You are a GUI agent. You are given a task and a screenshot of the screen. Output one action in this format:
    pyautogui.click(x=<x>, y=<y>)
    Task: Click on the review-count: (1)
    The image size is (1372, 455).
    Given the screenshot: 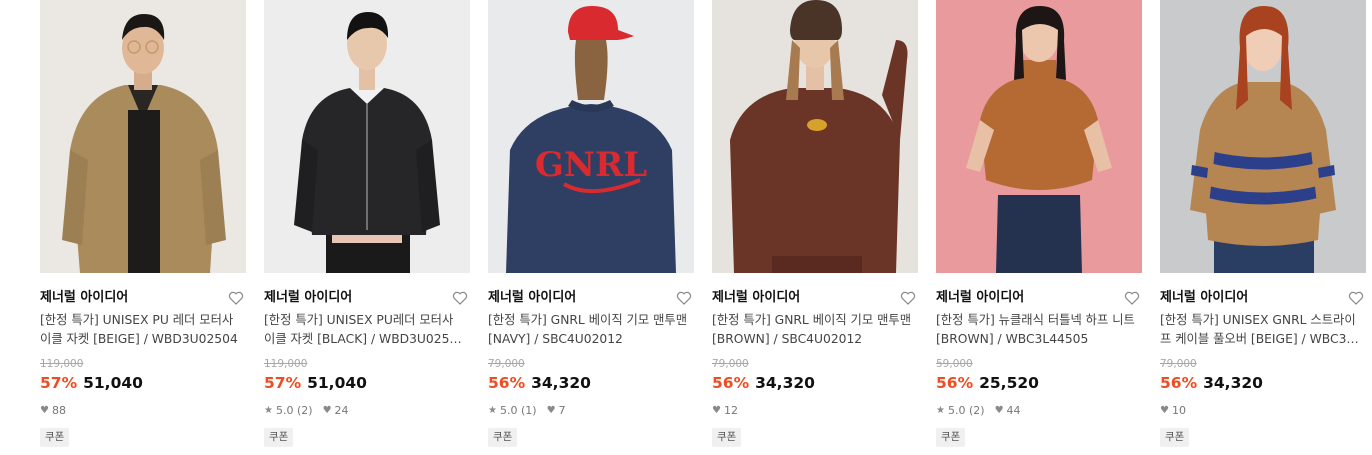 What is the action you would take?
    pyautogui.click(x=528, y=410)
    